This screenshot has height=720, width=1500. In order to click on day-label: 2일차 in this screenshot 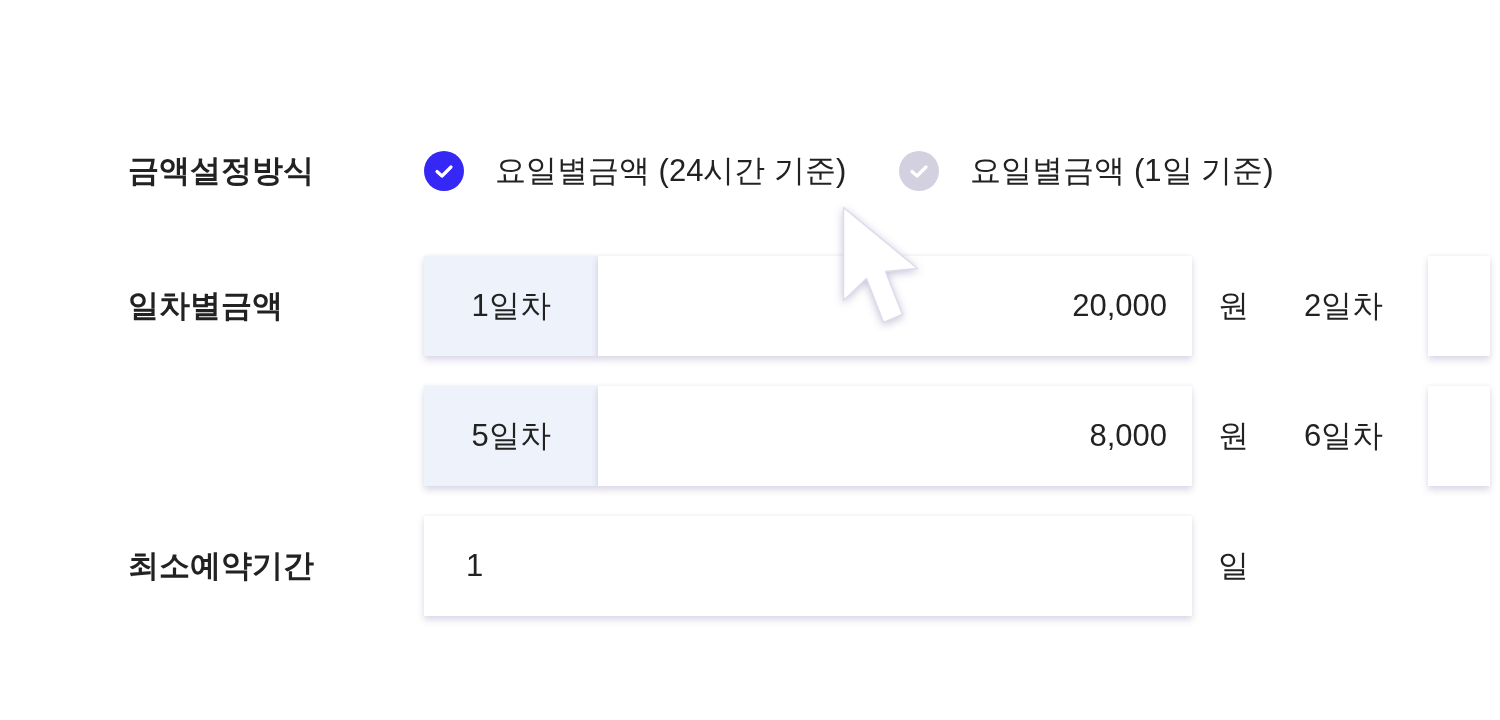, I will do `click(1344, 305)`.